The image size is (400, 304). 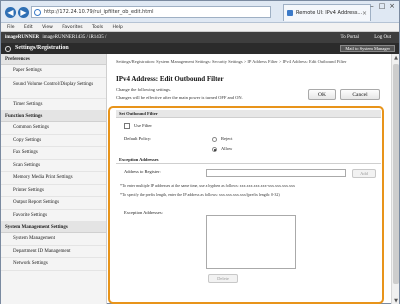 I want to click on close-window-button: ×, so click(x=392, y=6).